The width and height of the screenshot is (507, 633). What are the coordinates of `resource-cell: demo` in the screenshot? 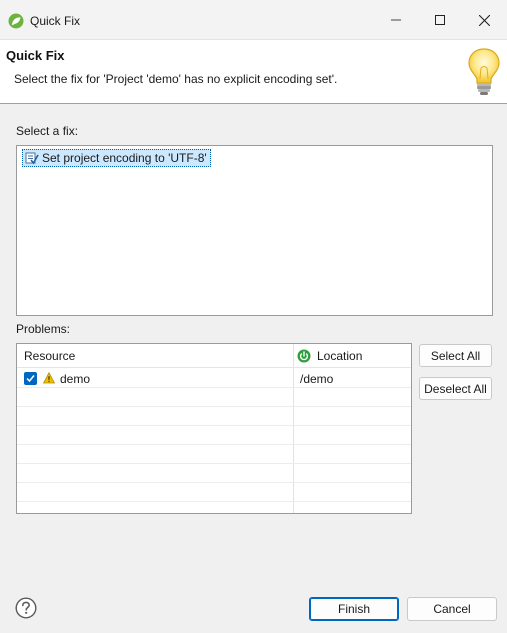 It's located at (75, 379).